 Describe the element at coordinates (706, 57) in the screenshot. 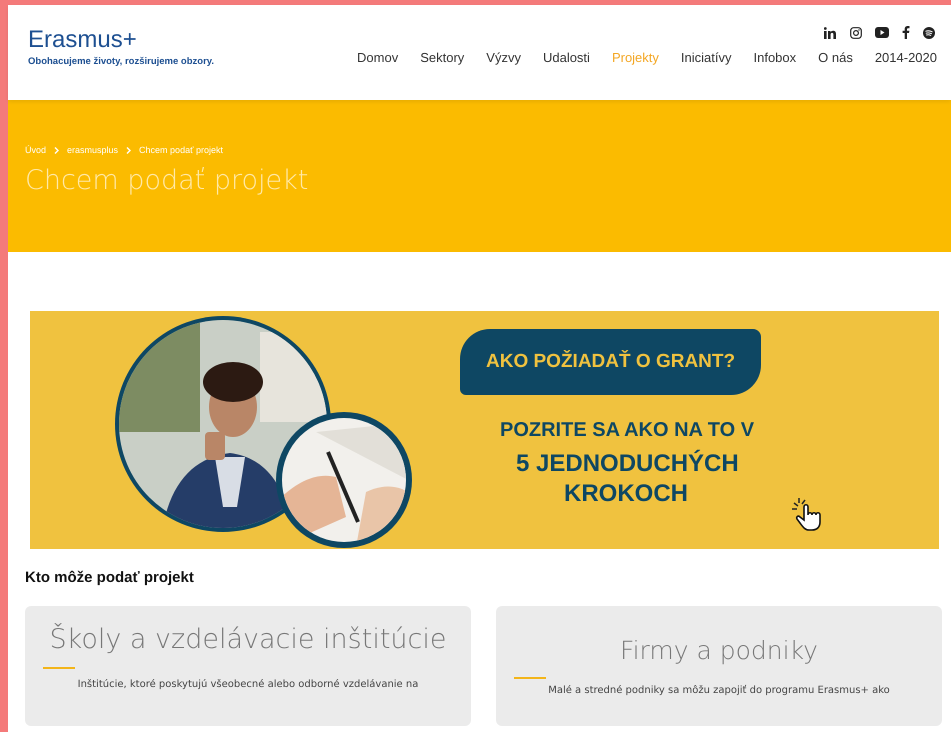

I see `nav-link: Iniciatívy` at that location.